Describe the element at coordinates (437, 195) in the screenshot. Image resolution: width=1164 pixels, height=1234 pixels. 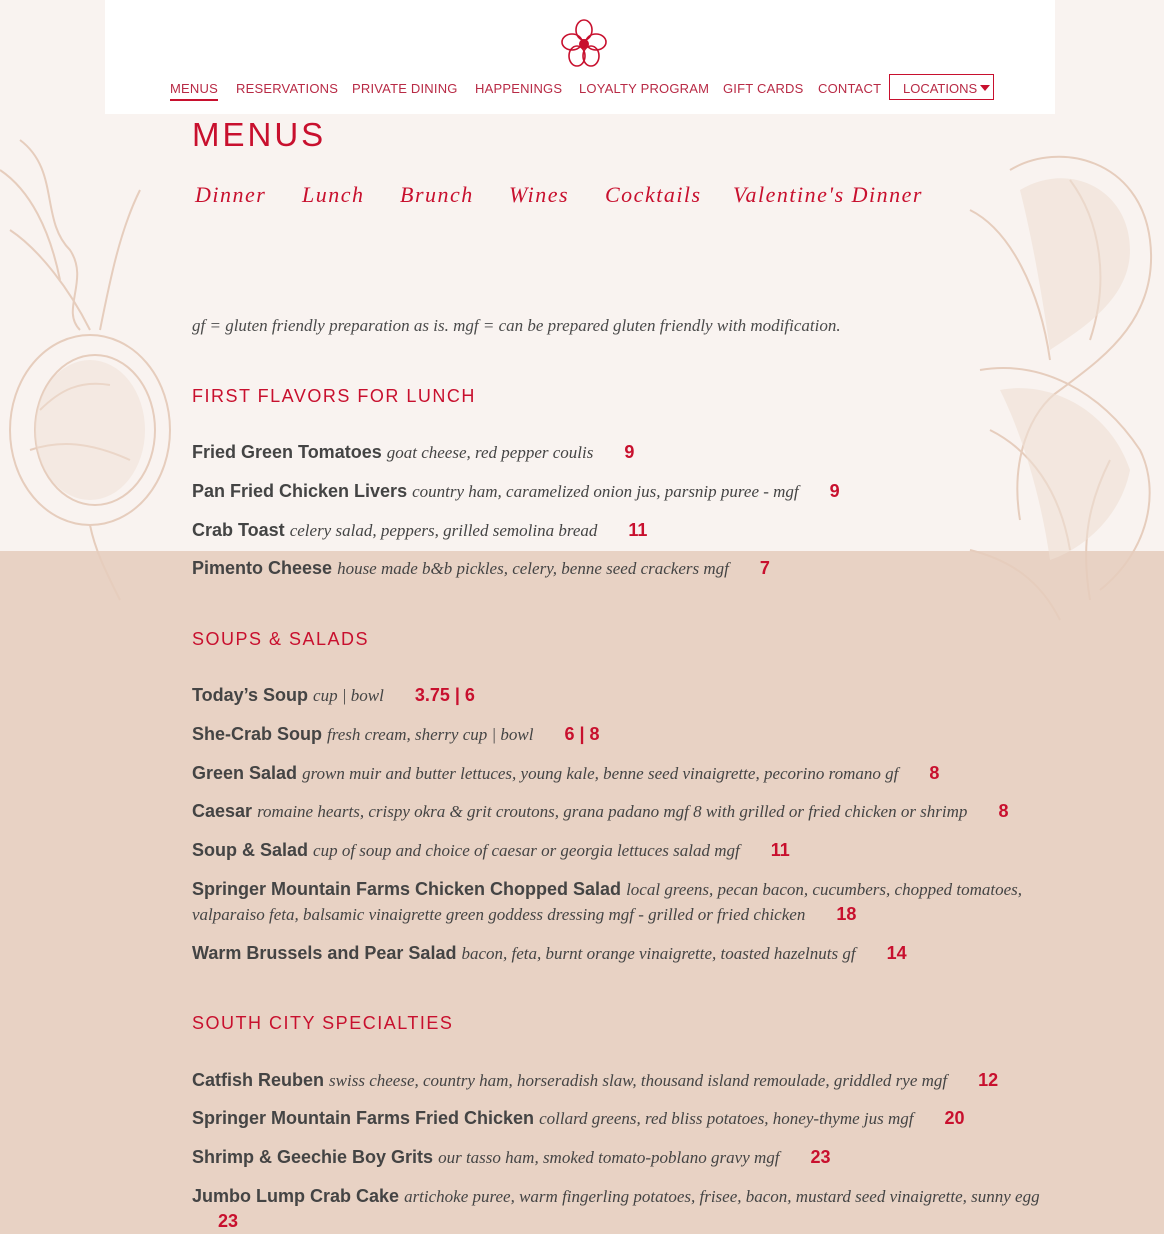
I see `tab-brunch: Brunch` at that location.